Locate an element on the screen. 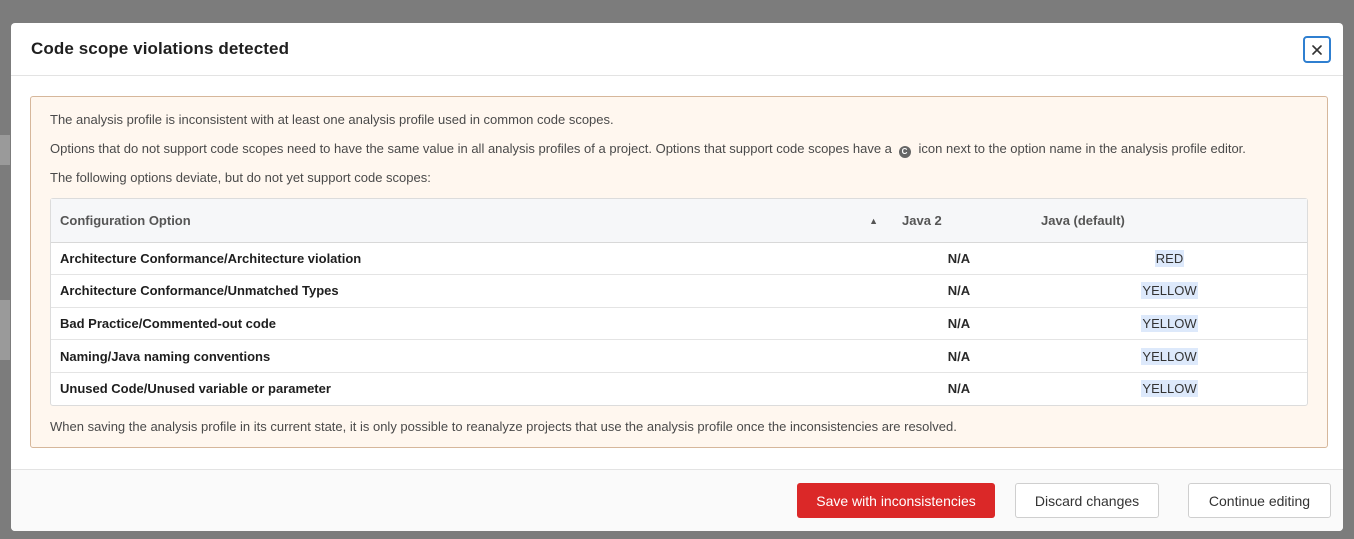 The image size is (1354, 539). java-default-value: RED is located at coordinates (1169, 259).